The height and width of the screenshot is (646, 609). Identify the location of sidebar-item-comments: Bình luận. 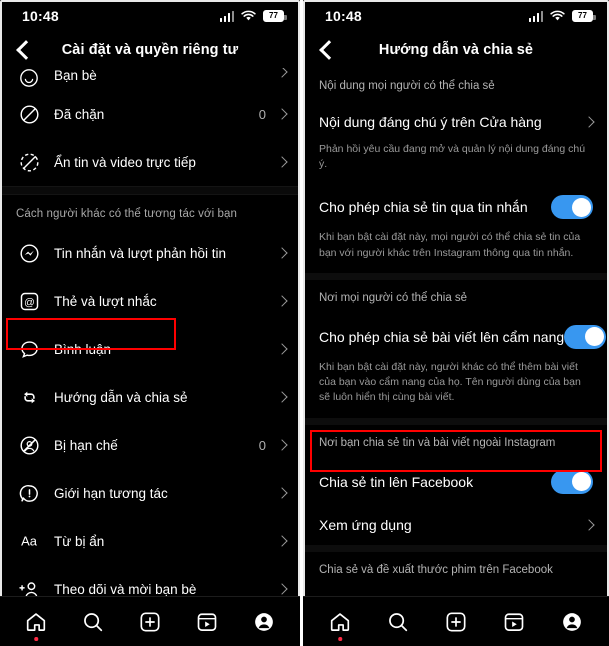
(150, 349).